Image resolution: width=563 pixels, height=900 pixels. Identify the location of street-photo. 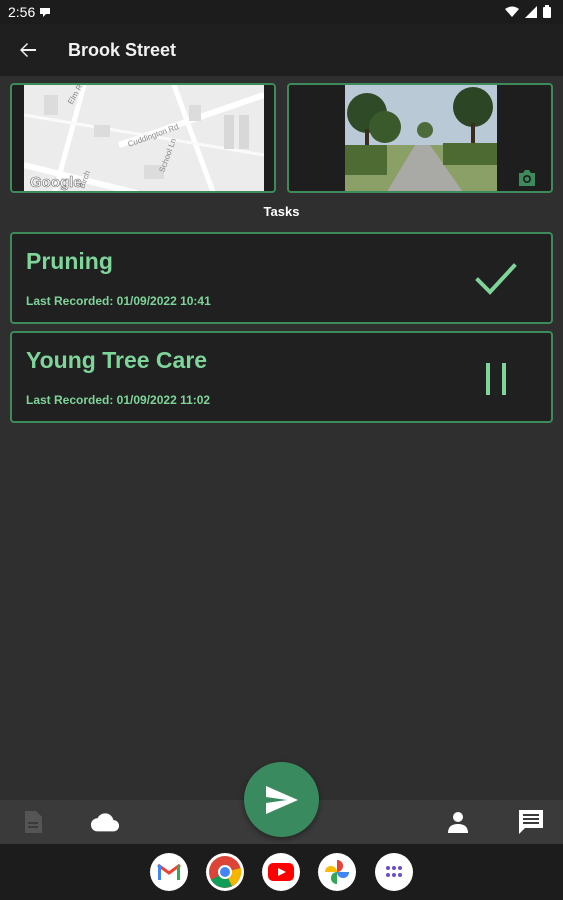
(421, 138).